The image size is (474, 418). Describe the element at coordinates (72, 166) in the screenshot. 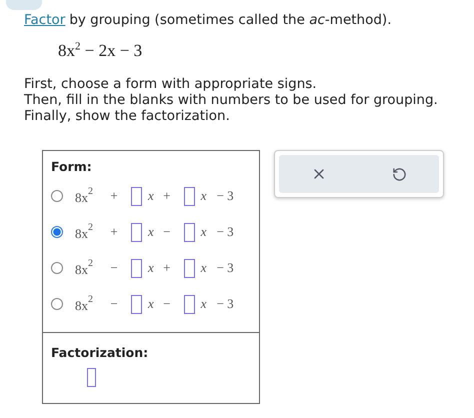

I see `form-label: Form:` at that location.